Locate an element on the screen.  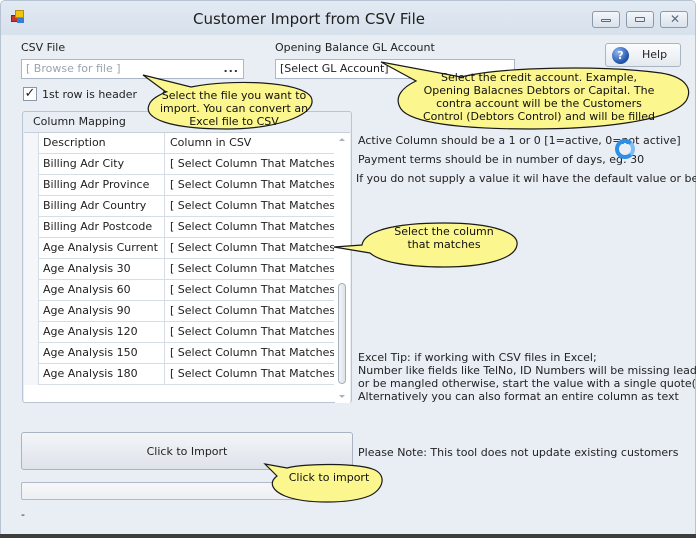
description-cell: Age Analysis 180 is located at coordinates (102, 374).